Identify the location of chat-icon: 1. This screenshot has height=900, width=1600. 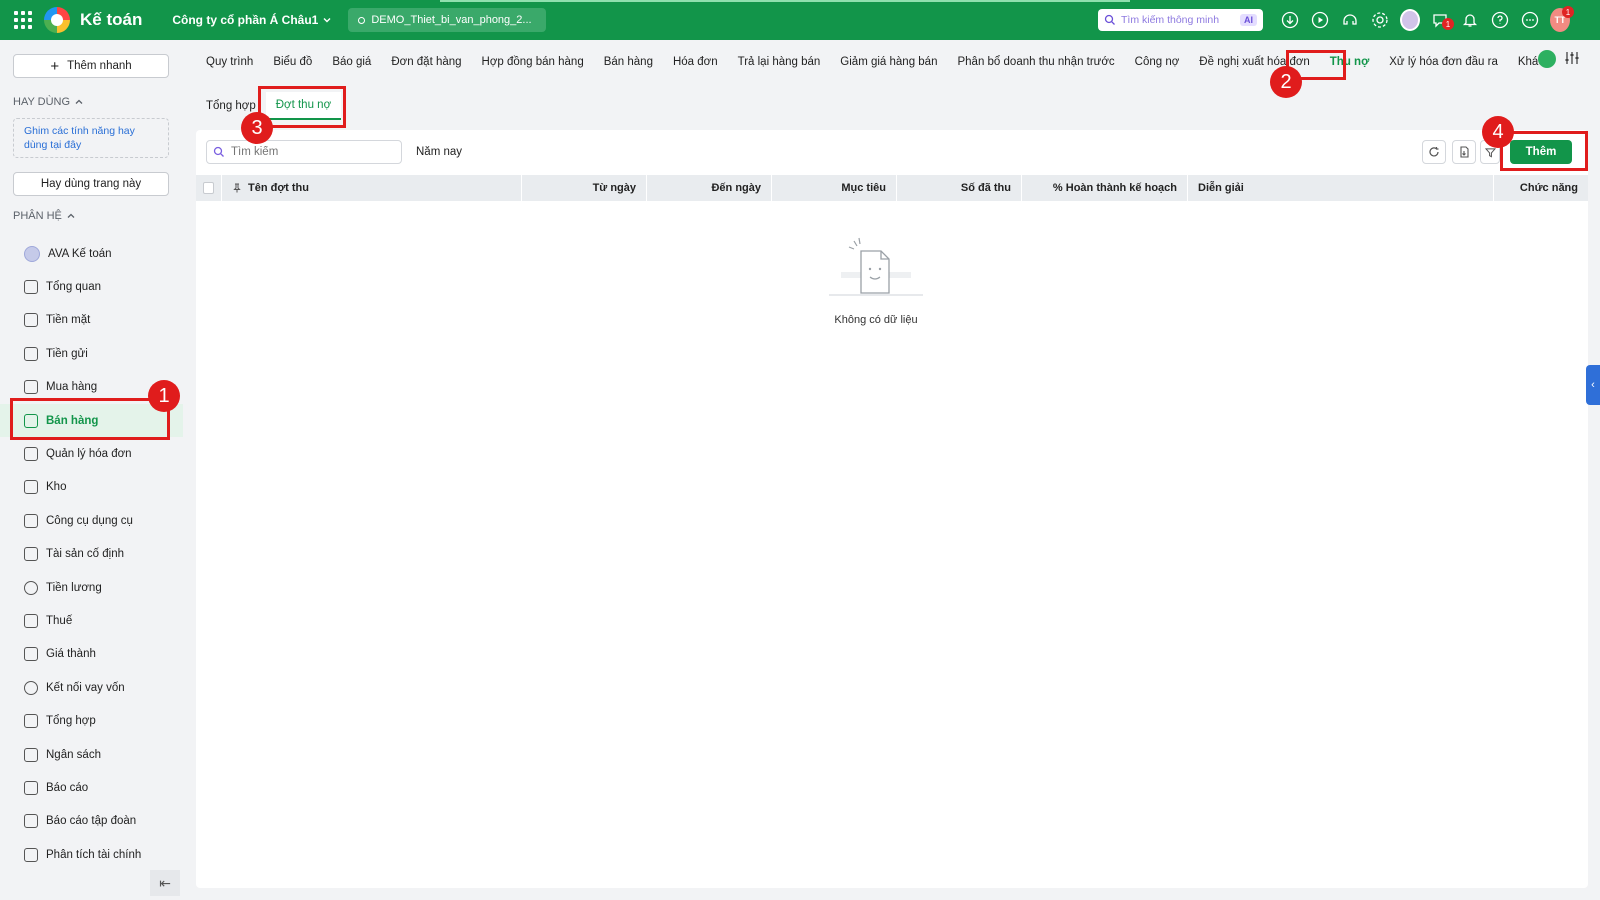
(1442, 20).